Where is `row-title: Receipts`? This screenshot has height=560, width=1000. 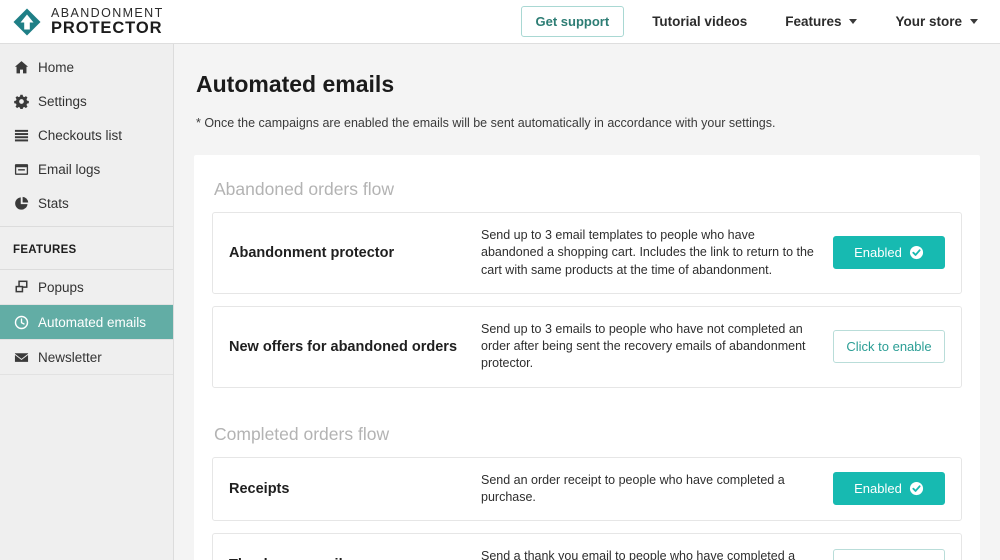
row-title: Receipts is located at coordinates (259, 488).